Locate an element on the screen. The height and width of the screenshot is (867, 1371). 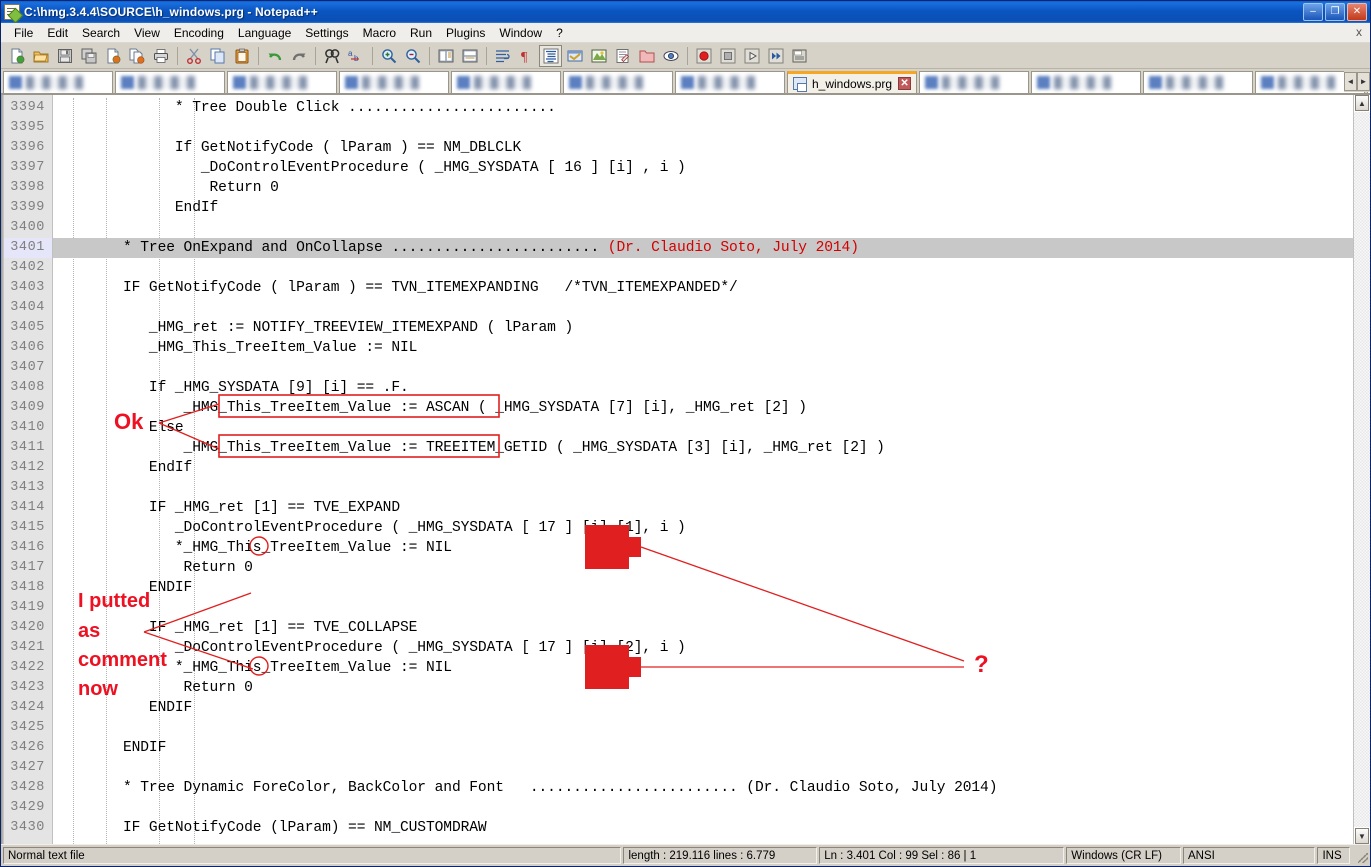
menu-item-window: Window is located at coordinates (520, 33).